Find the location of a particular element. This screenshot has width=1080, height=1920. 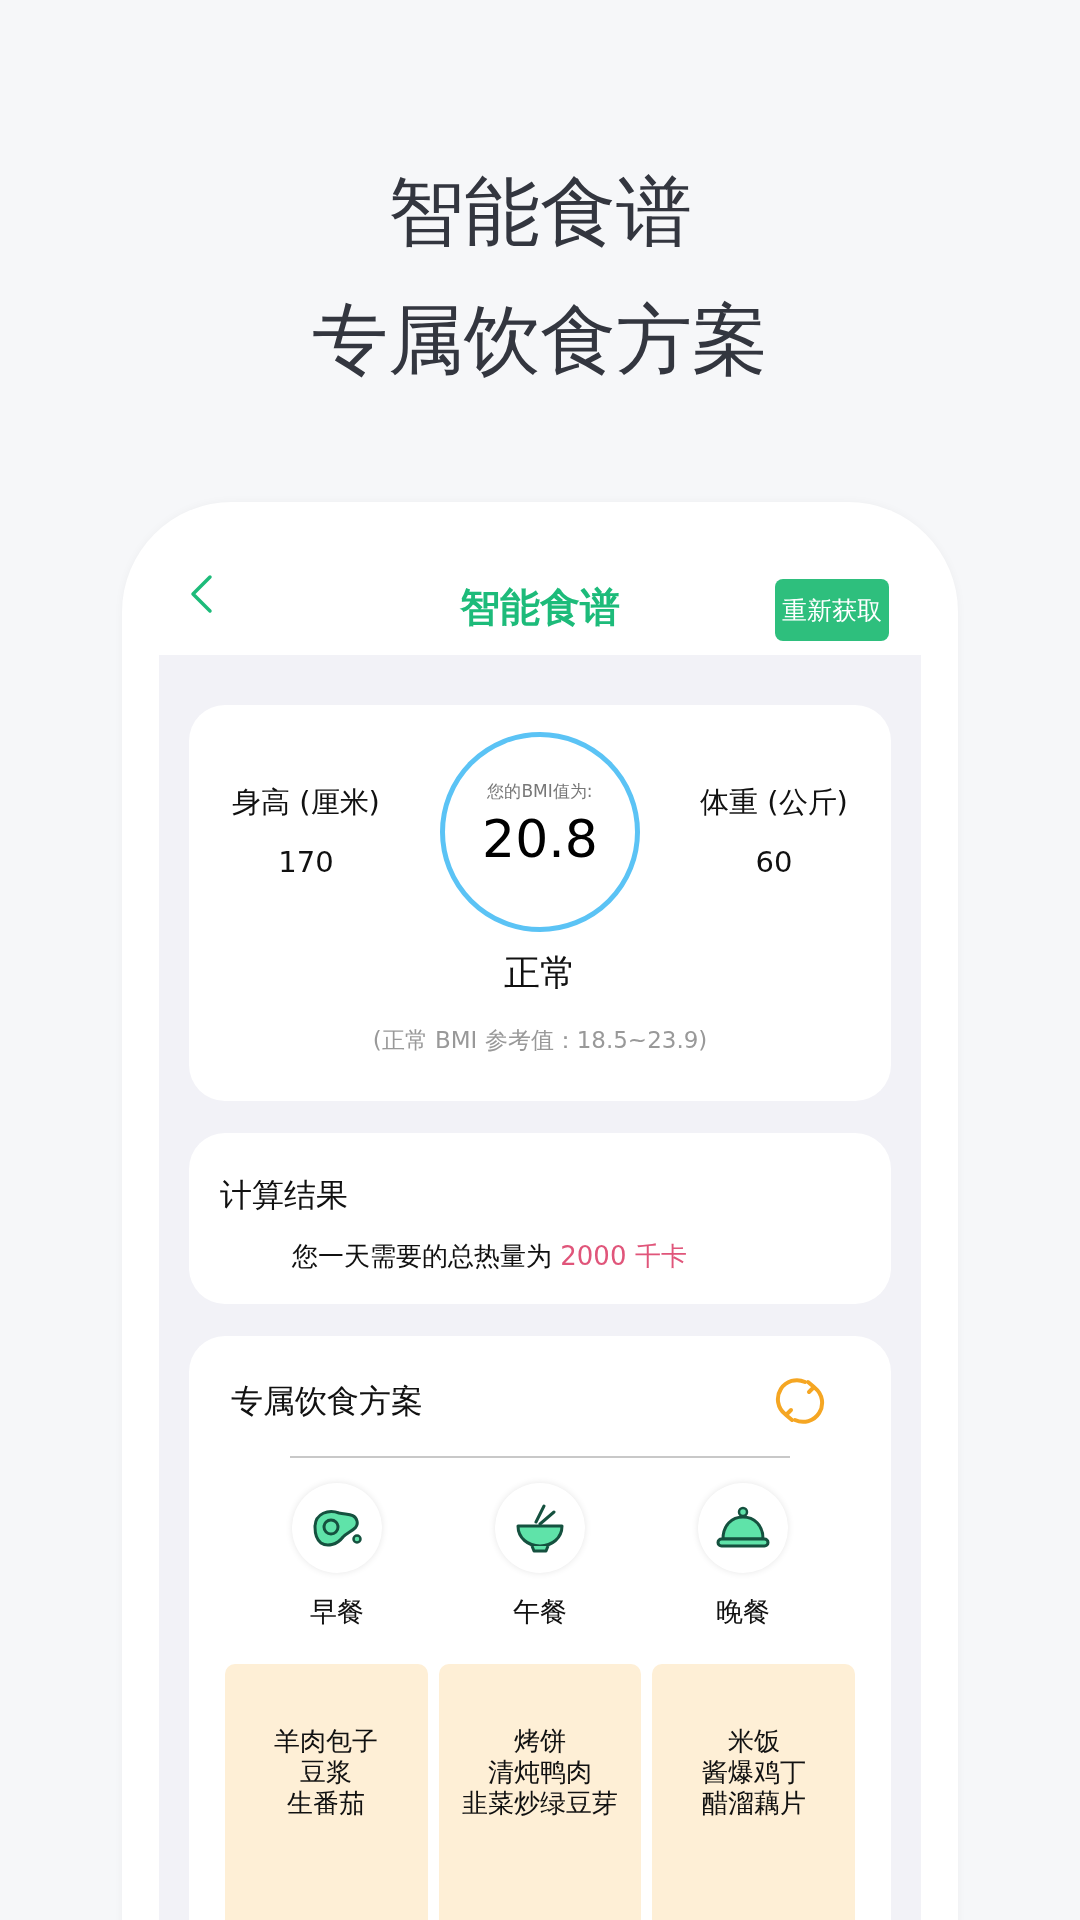

section-title: 计算结果 is located at coordinates (284, 1195).